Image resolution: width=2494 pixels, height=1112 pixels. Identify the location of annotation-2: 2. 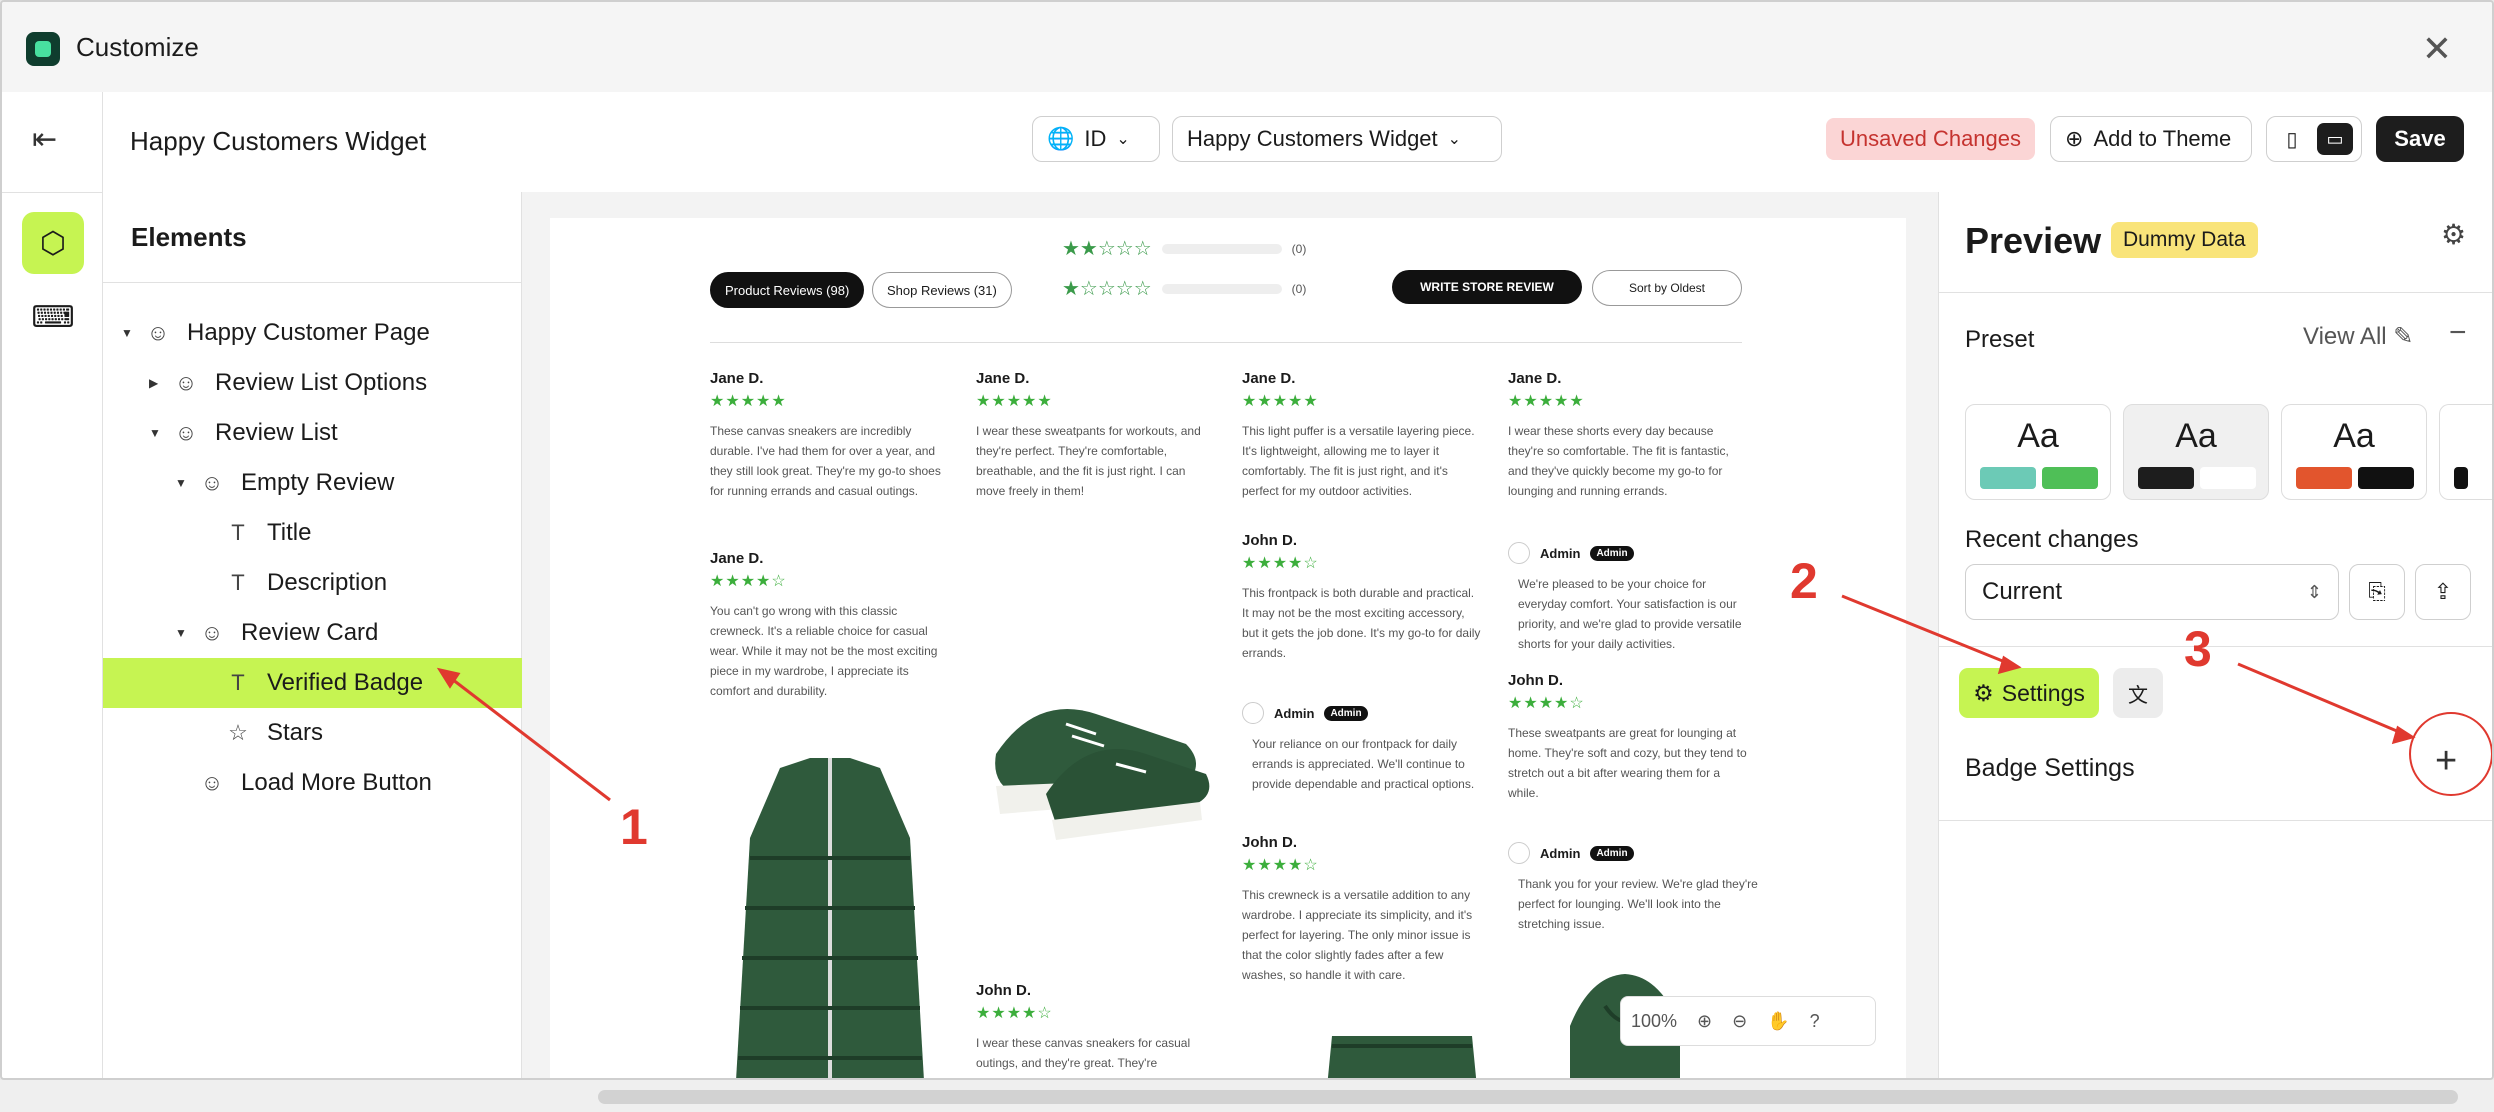
(1804, 581).